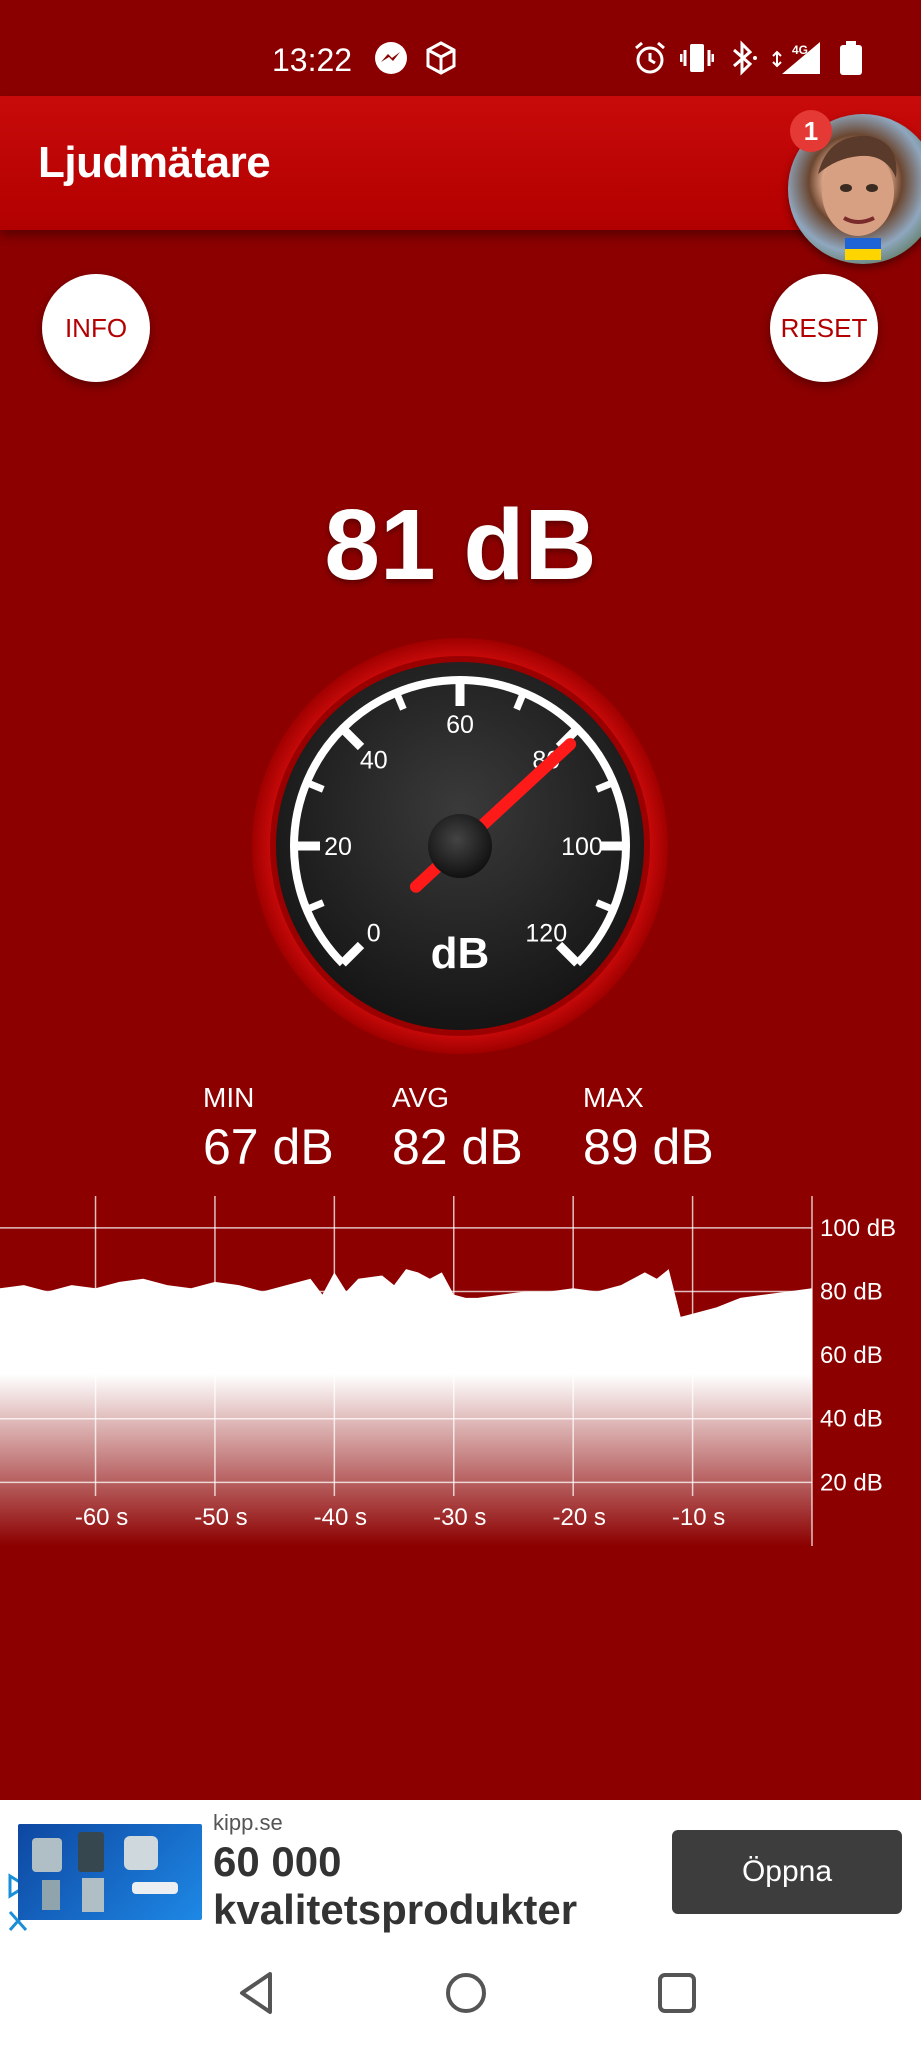  Describe the element at coordinates (421, 1097) in the screenshot. I see `stat-avg-label: AVG` at that location.